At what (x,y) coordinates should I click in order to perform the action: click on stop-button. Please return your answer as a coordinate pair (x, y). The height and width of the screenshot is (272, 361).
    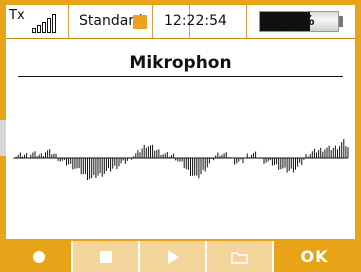
    Looking at the image, I should click on (106, 256).